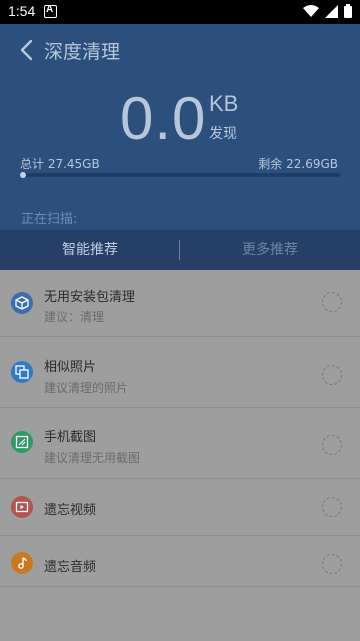 The width and height of the screenshot is (360, 641). Describe the element at coordinates (180, 586) in the screenshot. I see `list-divider` at that location.